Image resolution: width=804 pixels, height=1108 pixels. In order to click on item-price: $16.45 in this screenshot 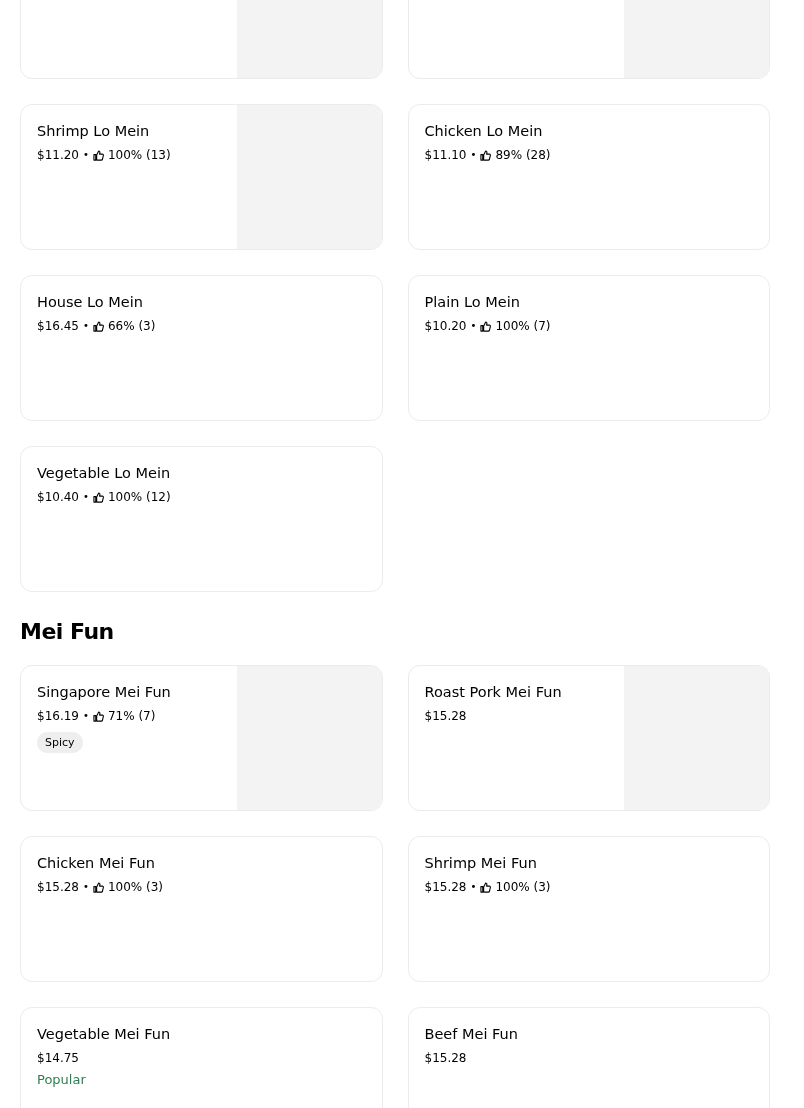, I will do `click(58, 326)`.